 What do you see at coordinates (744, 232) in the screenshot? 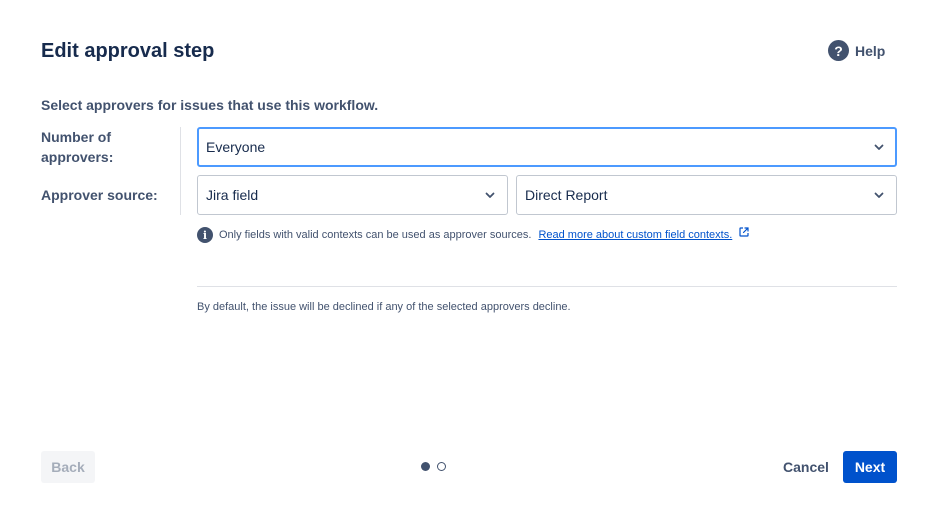
I see `external-link-icon` at bounding box center [744, 232].